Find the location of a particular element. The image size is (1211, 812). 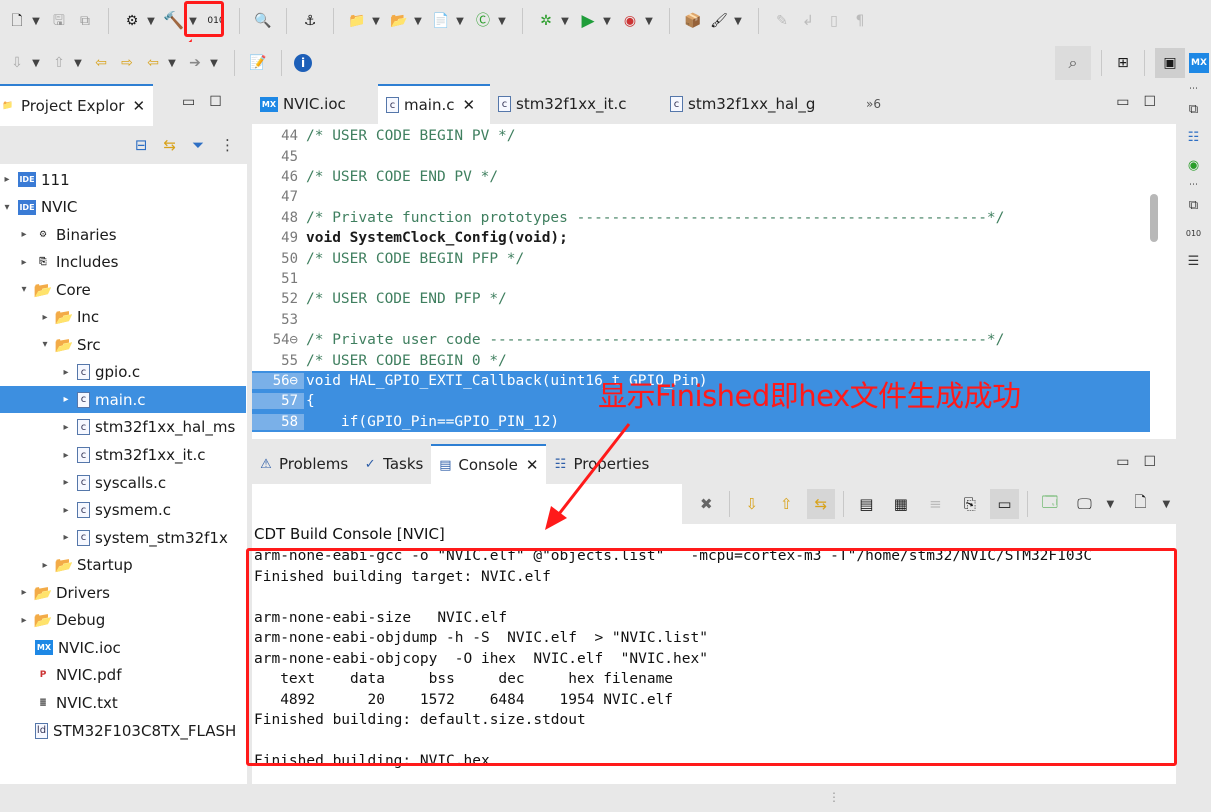

new-folder-icon: 📂 is located at coordinates (399, 21).